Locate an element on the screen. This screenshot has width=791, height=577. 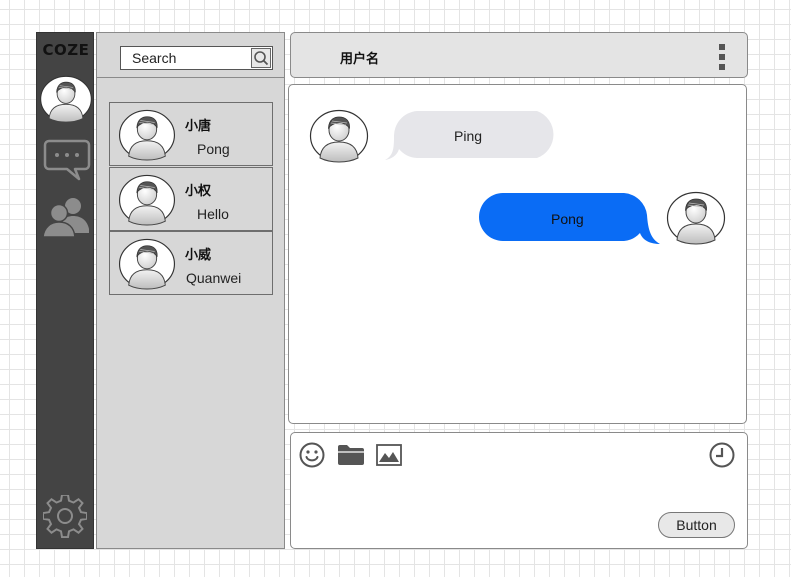
search-input is located at coordinates (185, 58).